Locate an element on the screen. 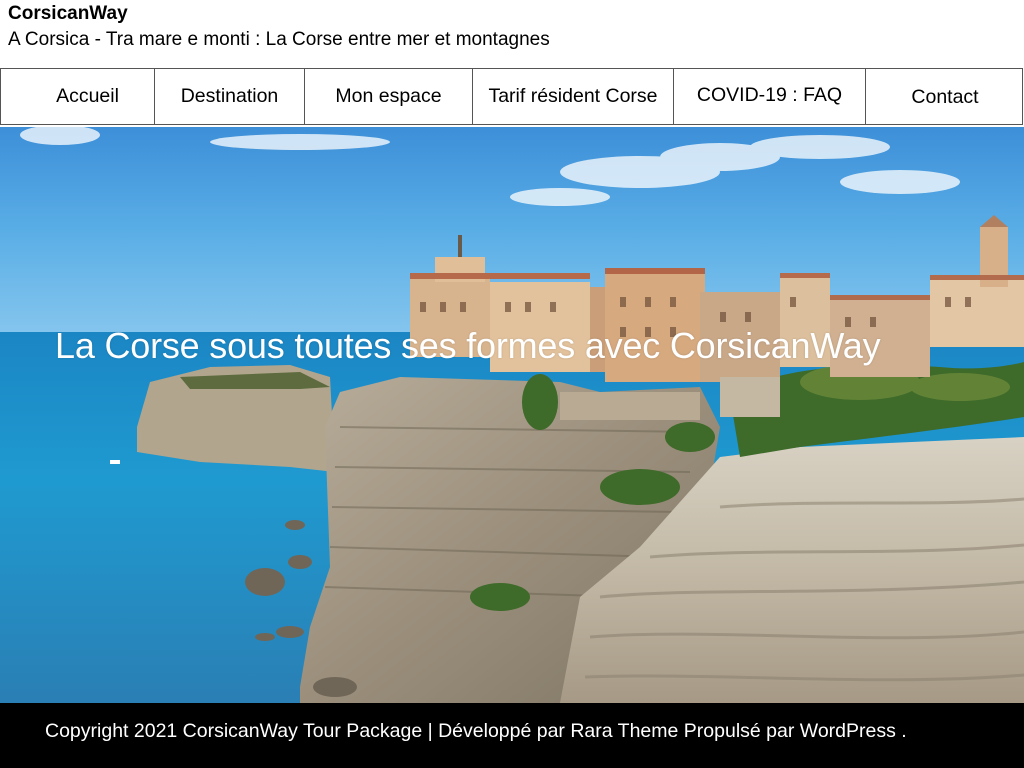 This screenshot has height=768, width=1024. nav-item-covid-faq: COVID-19 : FAQ is located at coordinates (769, 96).